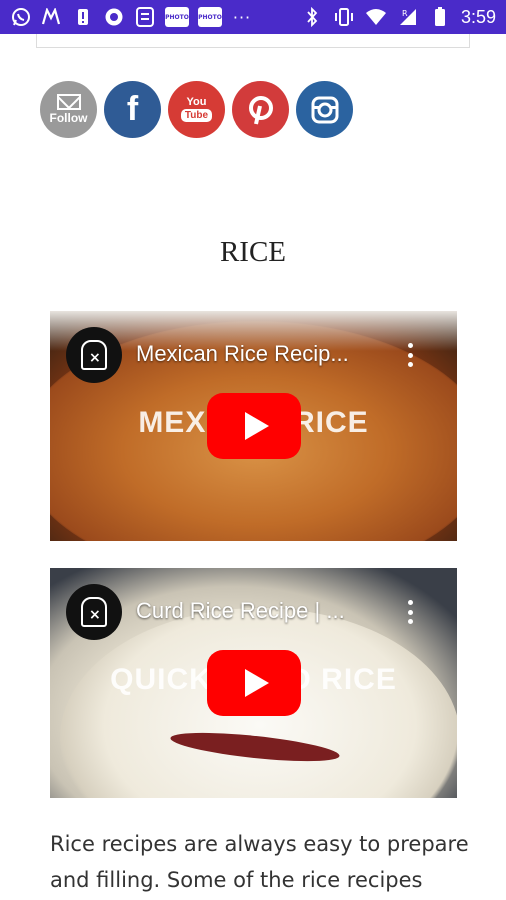  What do you see at coordinates (242, 17) in the screenshot?
I see `more-icon: ···` at bounding box center [242, 17].